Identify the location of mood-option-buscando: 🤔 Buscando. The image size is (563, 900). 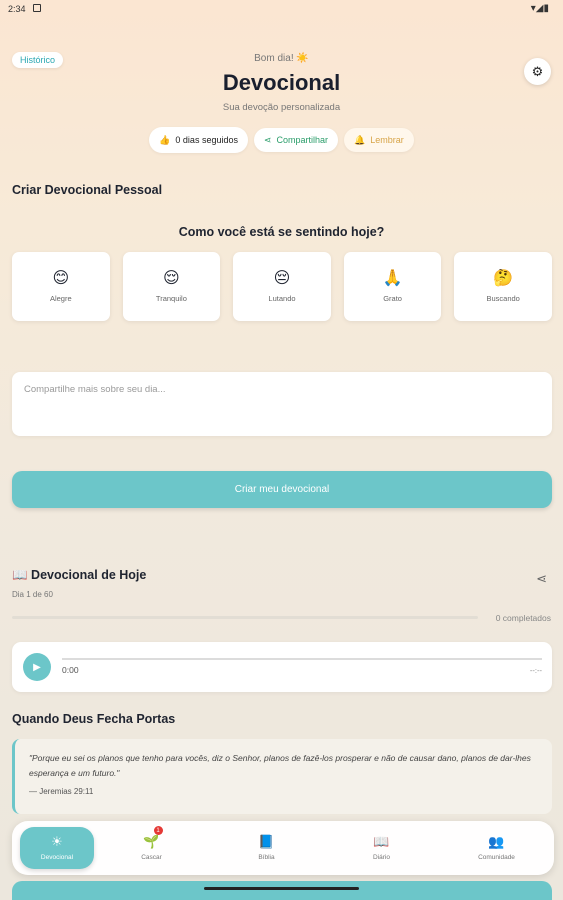
(503, 286).